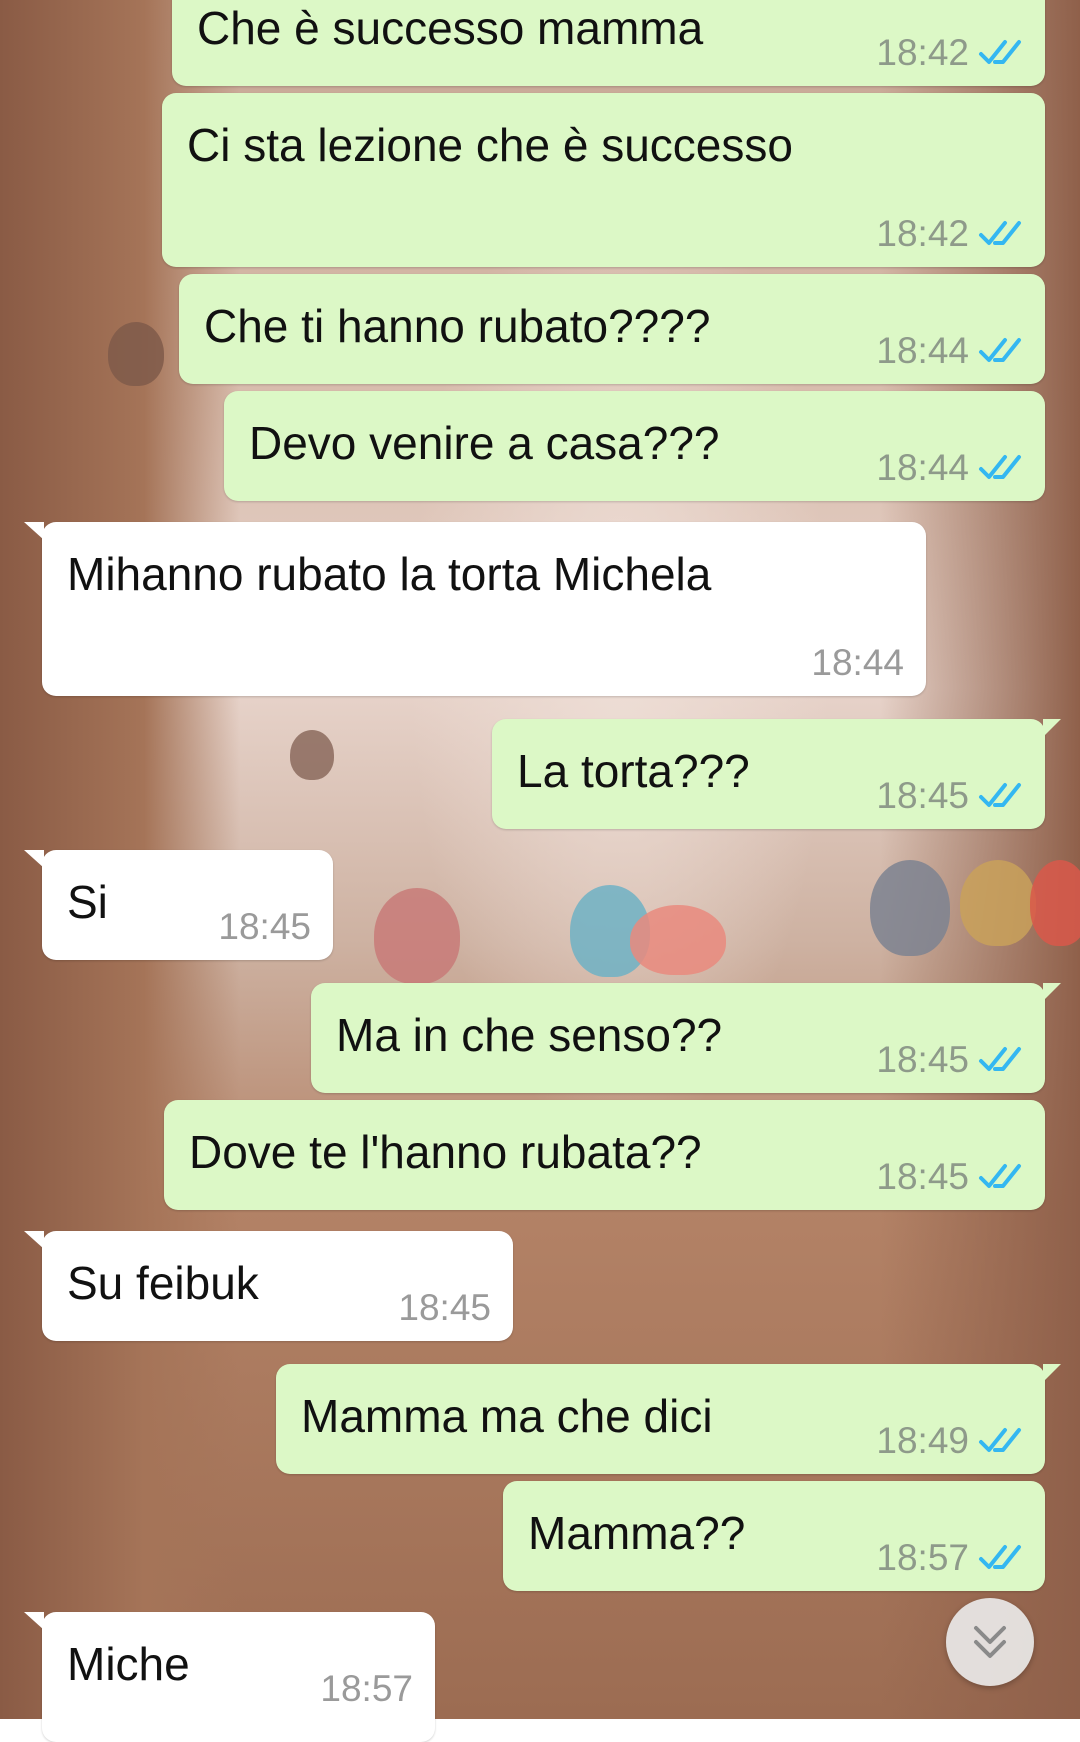  I want to click on message-text: Si, so click(87, 902).